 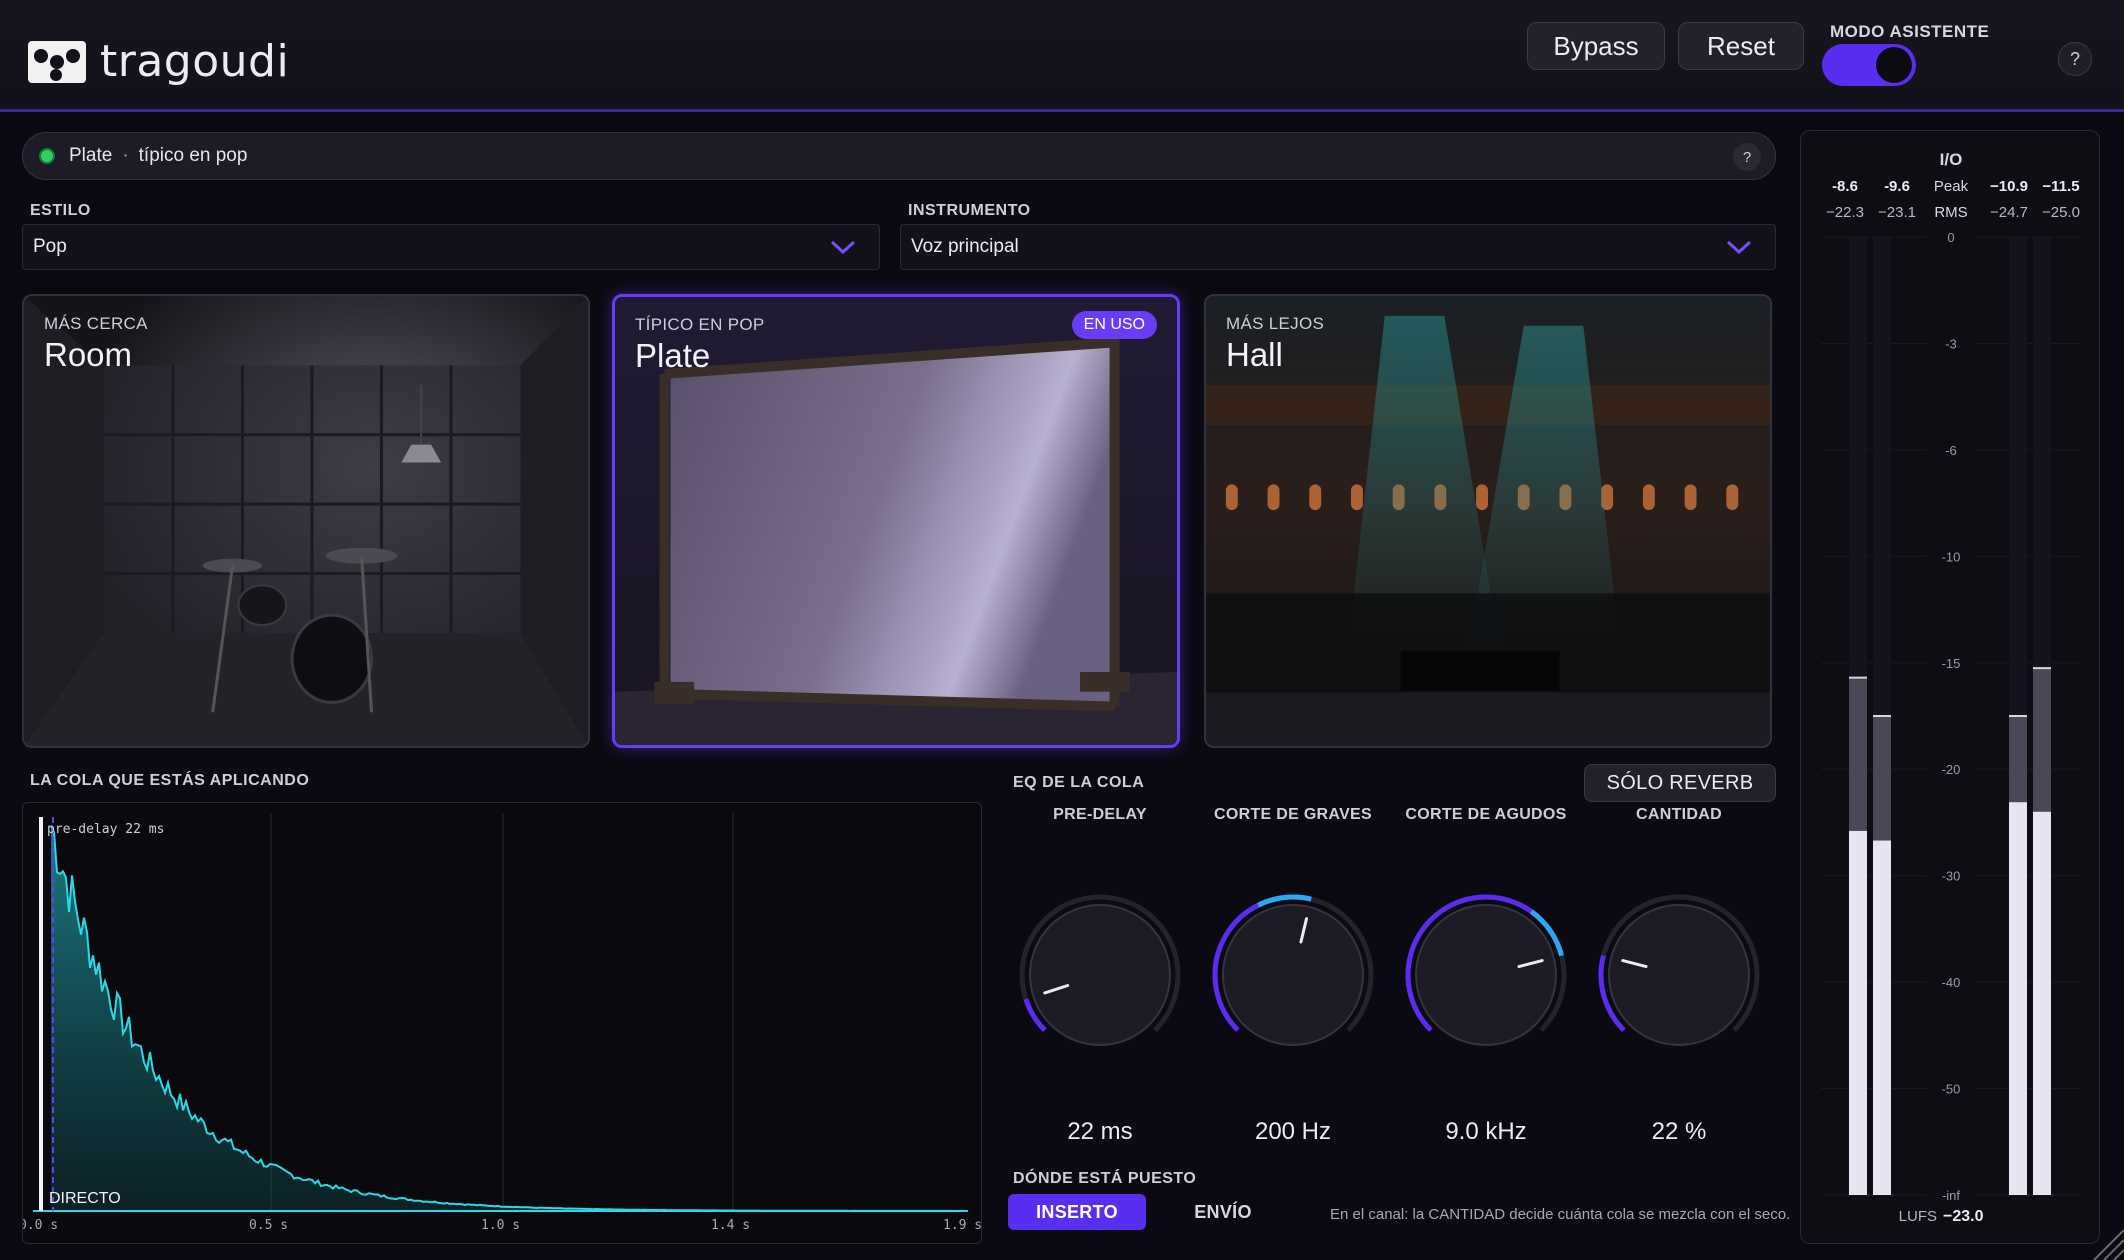 What do you see at coordinates (1679, 1131) in the screenshot?
I see `knob-value-amount: 22 %` at bounding box center [1679, 1131].